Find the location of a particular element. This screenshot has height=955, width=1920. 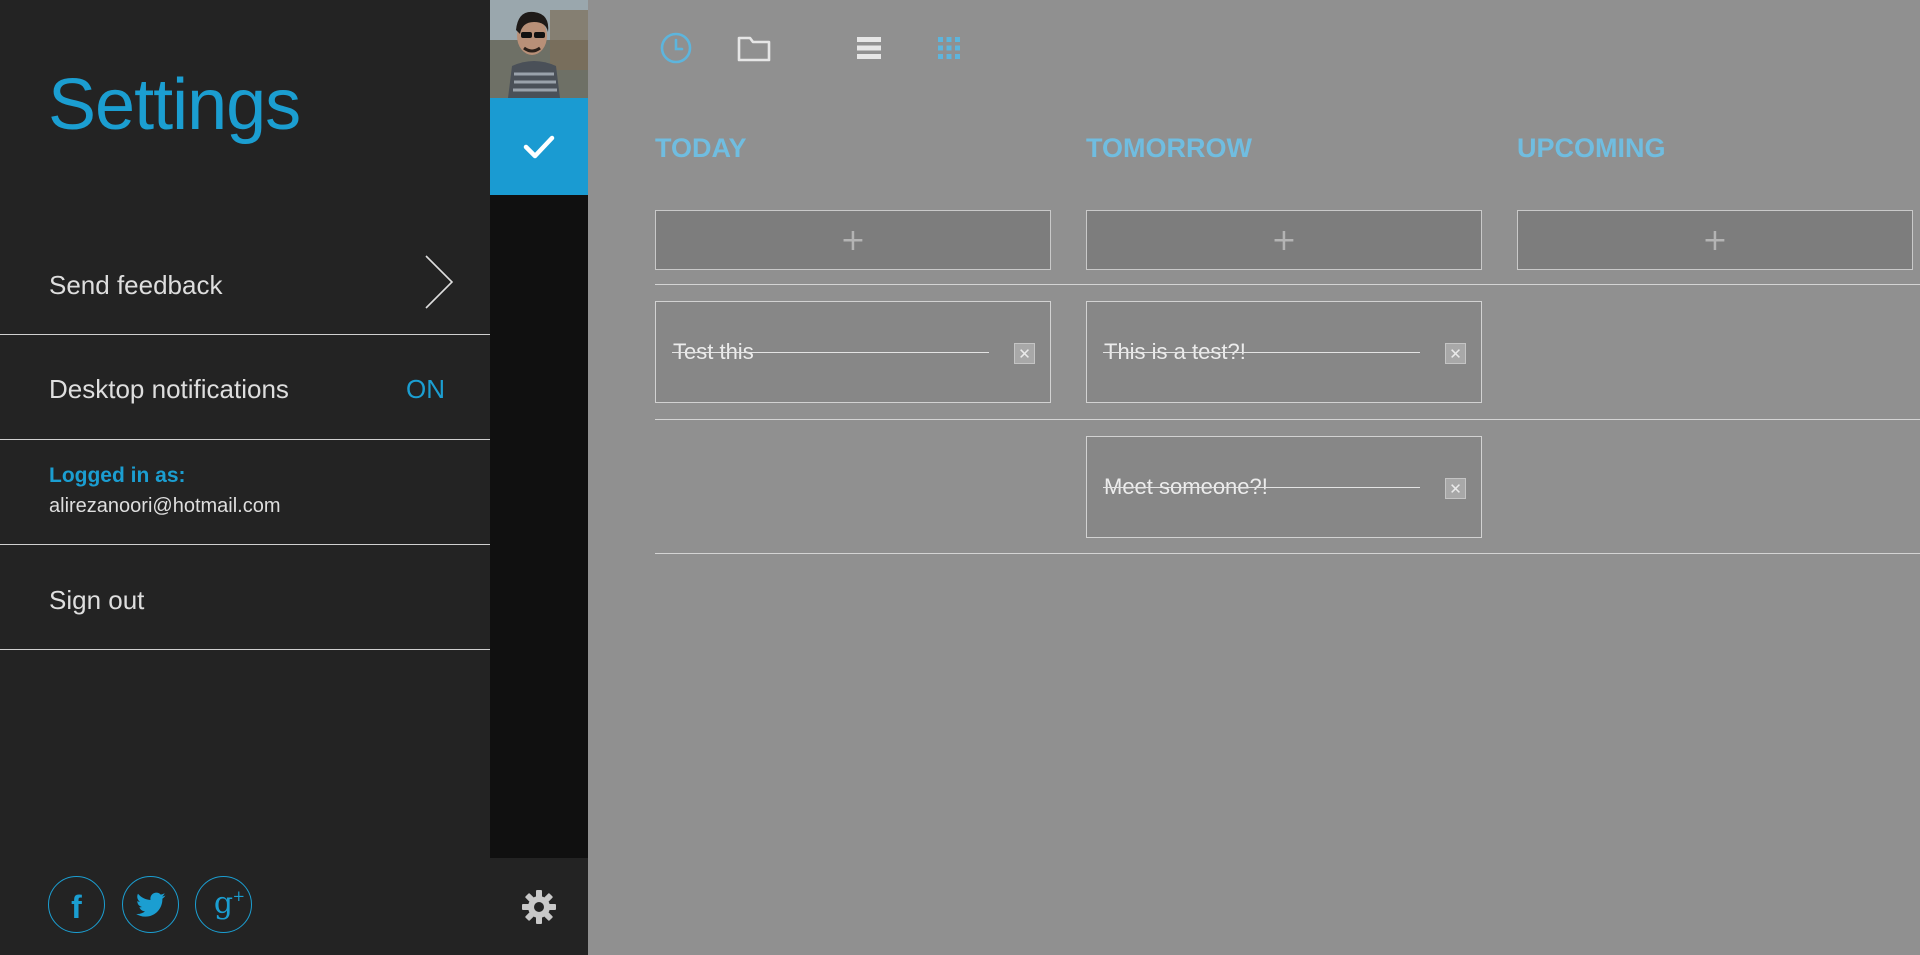

google-plus-icon: g + is located at coordinates (229, 903).